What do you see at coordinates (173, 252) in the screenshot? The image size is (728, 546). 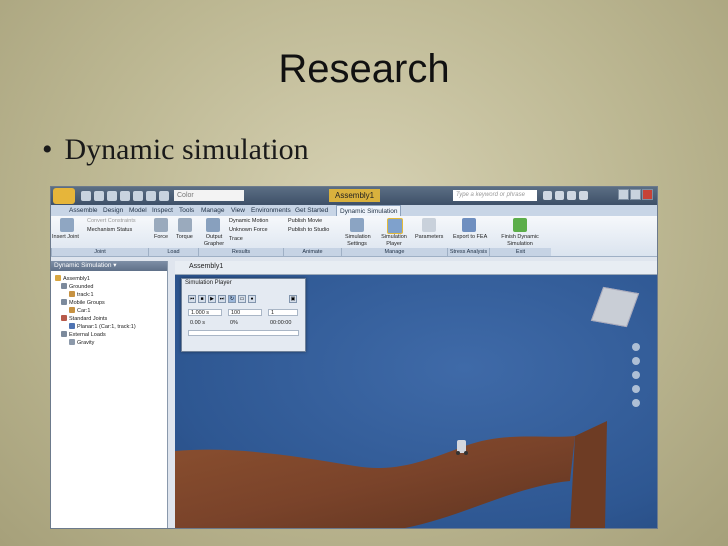 I see `group-load: Load` at bounding box center [173, 252].